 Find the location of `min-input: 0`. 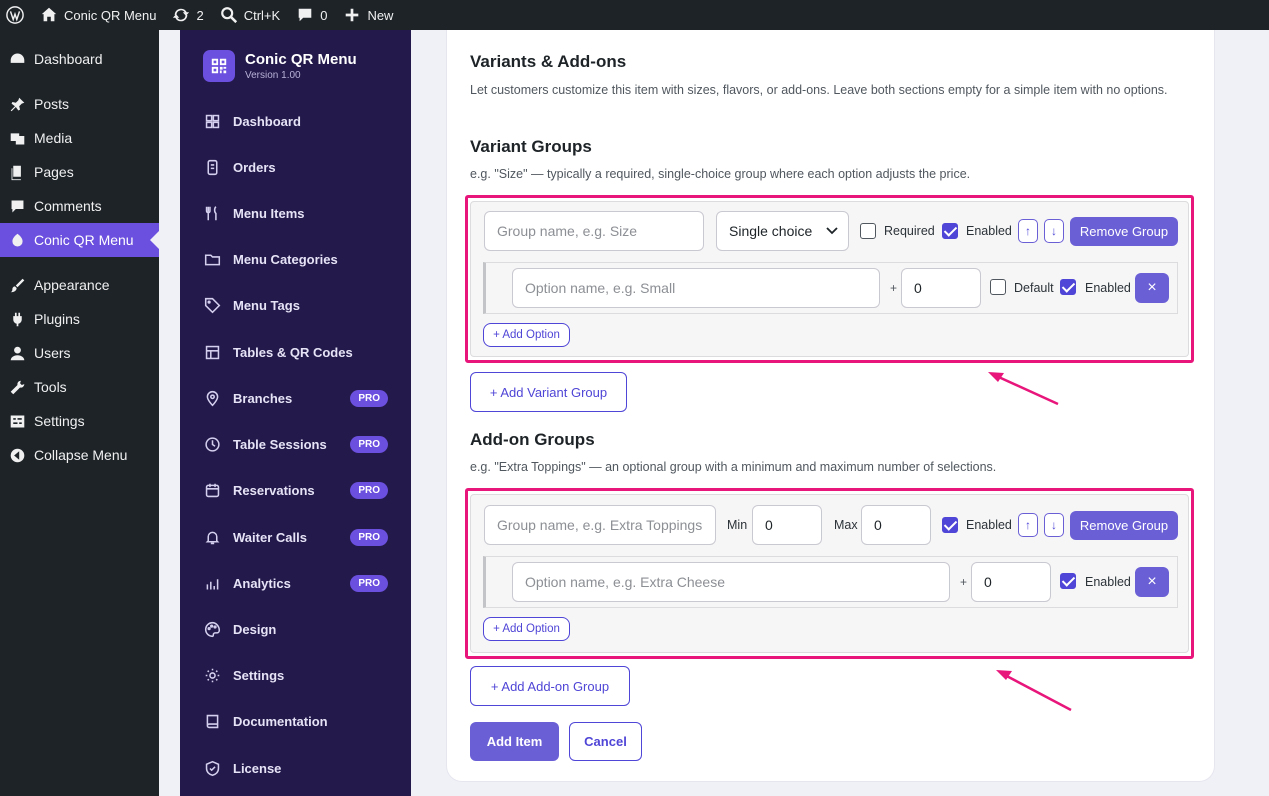

min-input: 0 is located at coordinates (787, 525).